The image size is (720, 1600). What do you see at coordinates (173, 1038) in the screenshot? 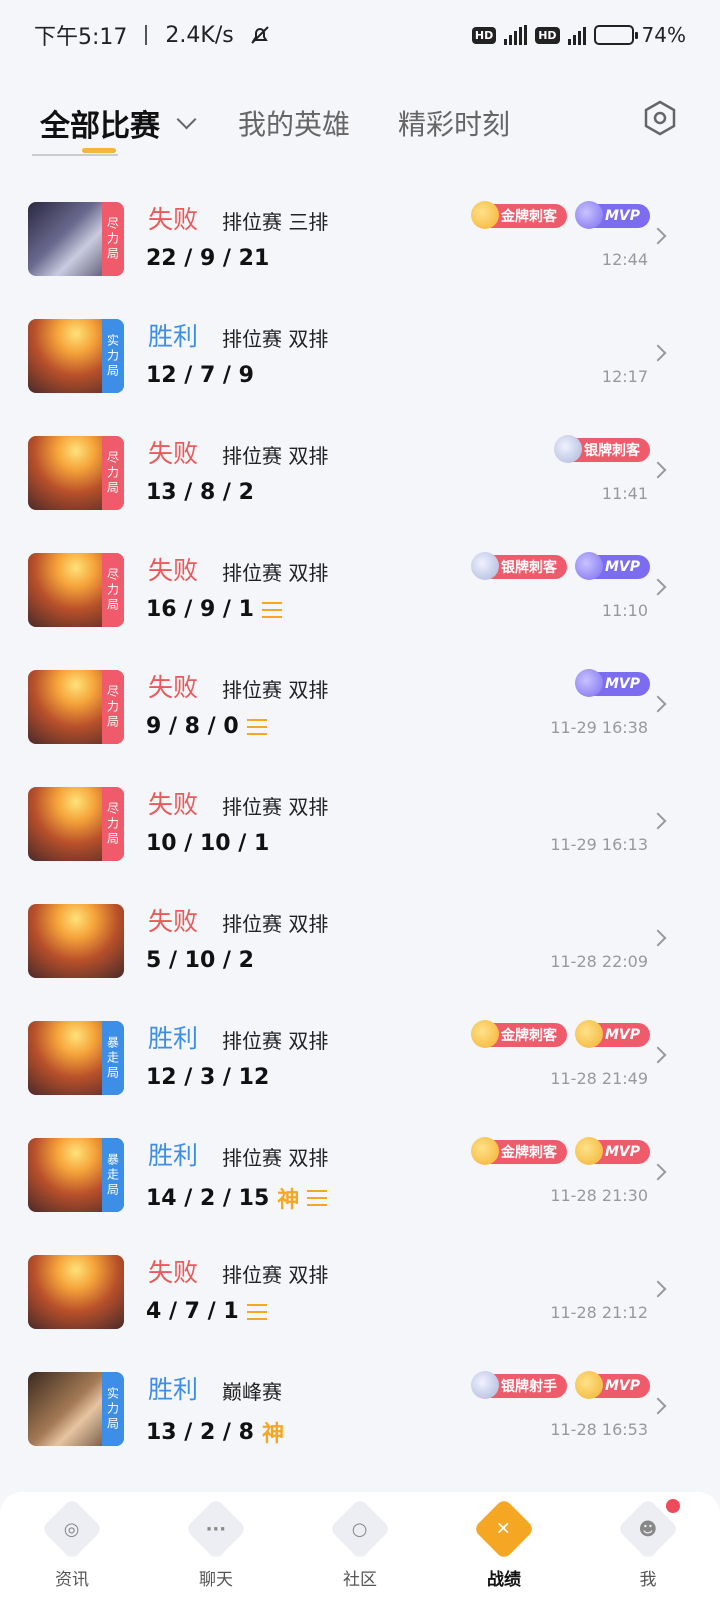
I see `match-result: 胜利` at bounding box center [173, 1038].